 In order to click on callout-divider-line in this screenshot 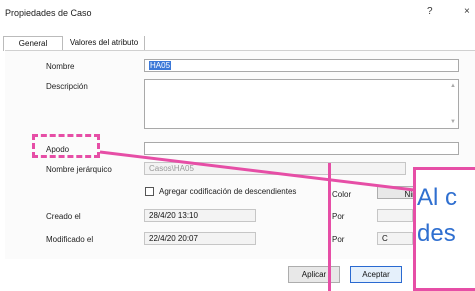, I will do `click(329, 227)`.